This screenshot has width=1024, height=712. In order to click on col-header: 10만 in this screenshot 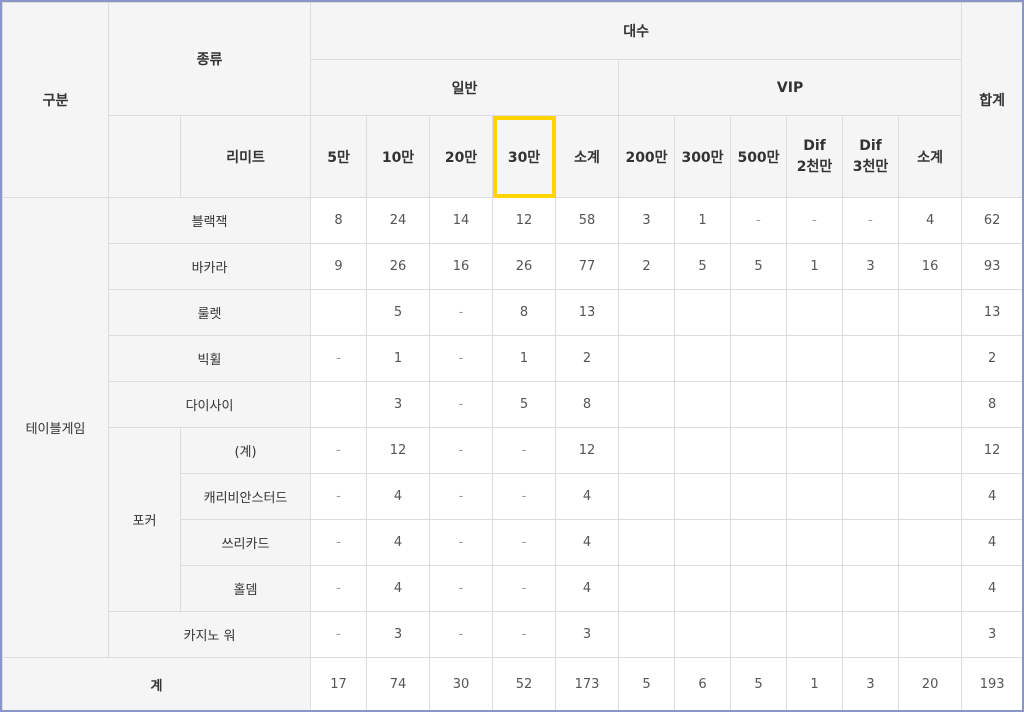, I will do `click(398, 156)`.